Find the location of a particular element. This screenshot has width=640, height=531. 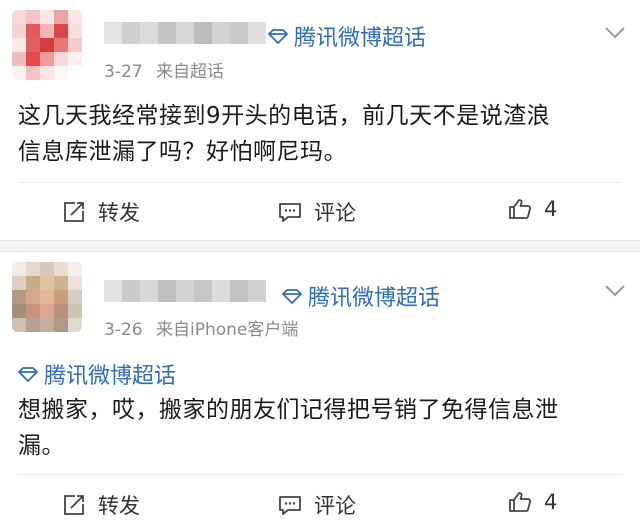

post-meta: 3-26 来自iPhone客户端 is located at coordinates (201, 327).